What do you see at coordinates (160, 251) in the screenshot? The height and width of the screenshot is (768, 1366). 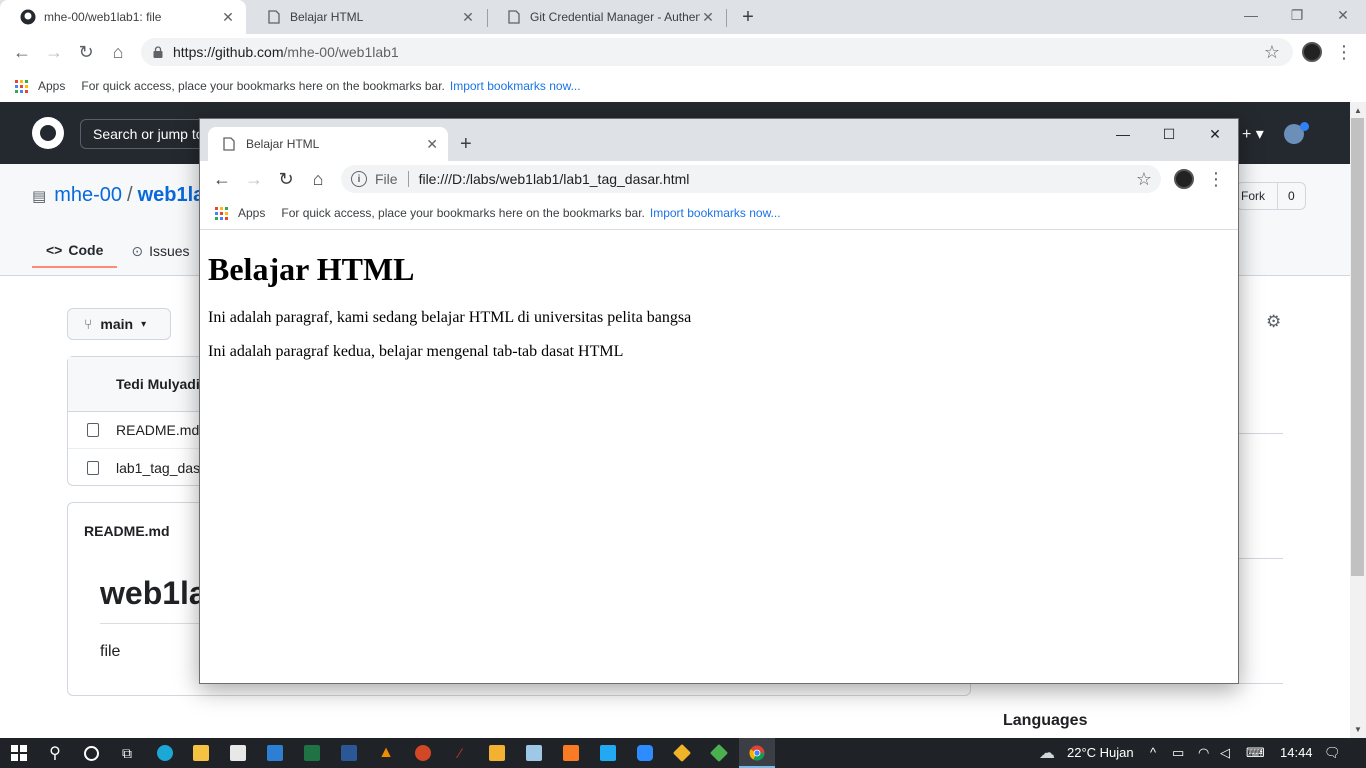 I see `tab-issues: ⊙ Issues` at bounding box center [160, 251].